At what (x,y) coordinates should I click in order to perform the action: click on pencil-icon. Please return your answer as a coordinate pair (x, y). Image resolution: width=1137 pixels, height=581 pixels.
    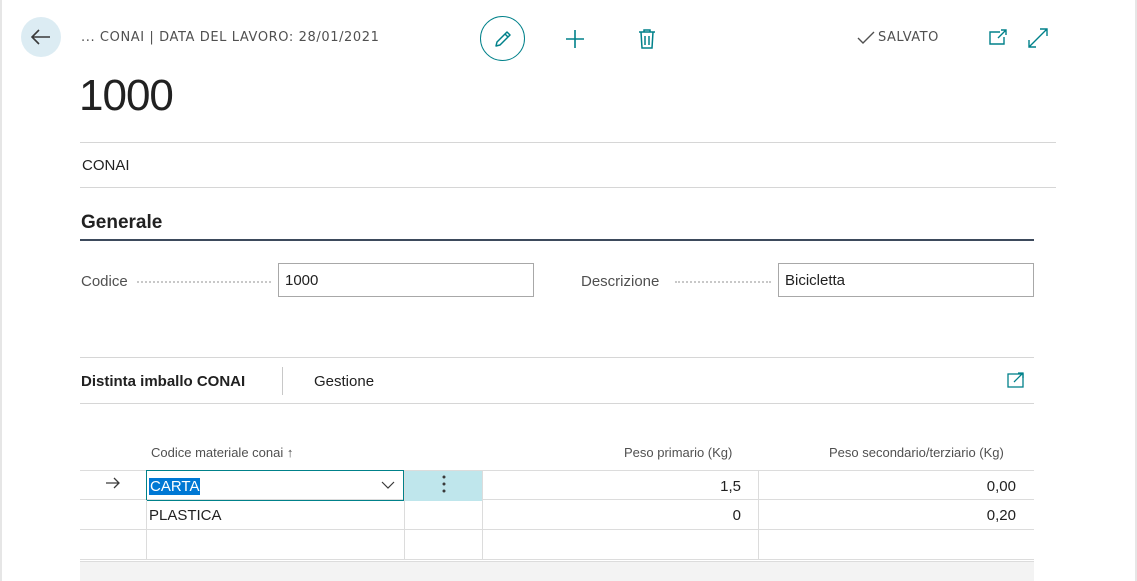
    Looking at the image, I should click on (502, 38).